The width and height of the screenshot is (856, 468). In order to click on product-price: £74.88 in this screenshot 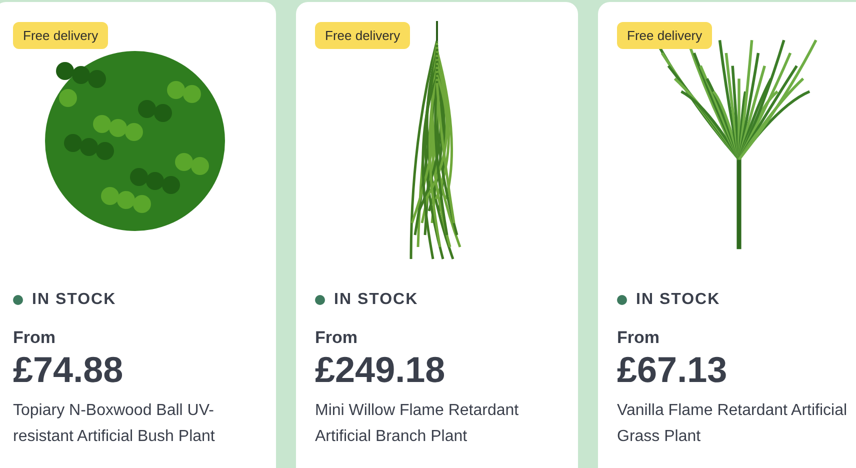, I will do `click(68, 370)`.